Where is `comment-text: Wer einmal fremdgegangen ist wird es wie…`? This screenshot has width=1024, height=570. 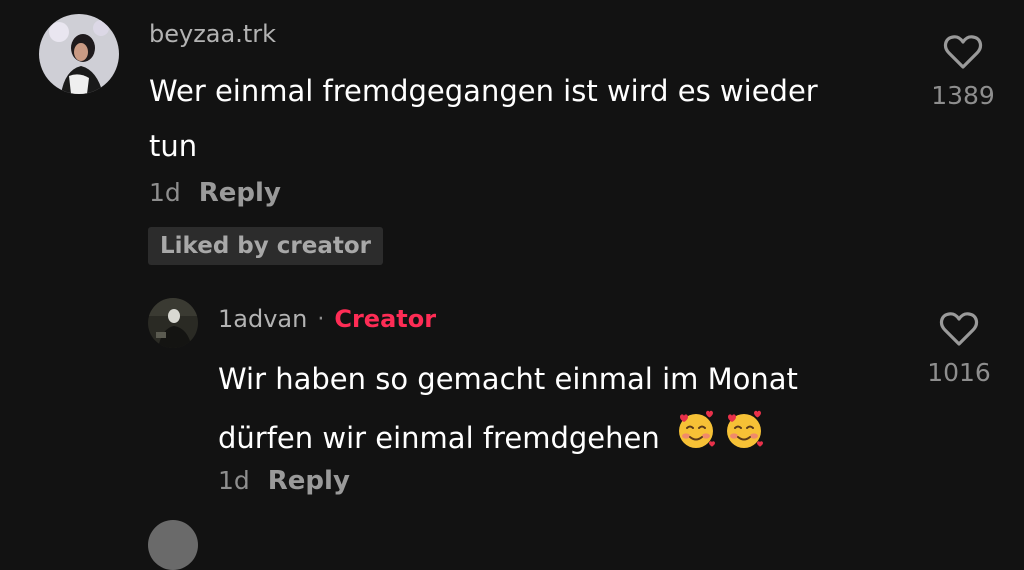
comment-text: Wer einmal fremdgegangen ist wird es wie… is located at coordinates (483, 119).